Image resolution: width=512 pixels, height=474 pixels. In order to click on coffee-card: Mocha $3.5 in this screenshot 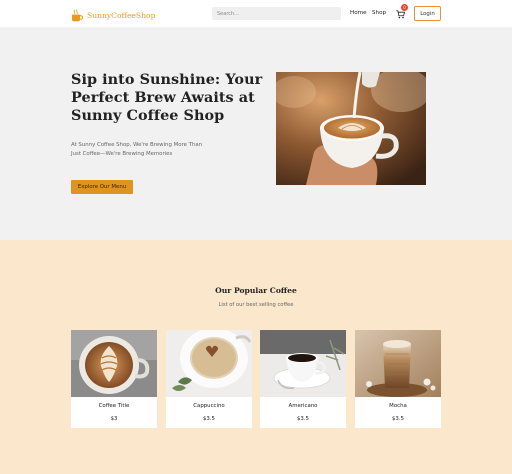, I will do `click(398, 379)`.